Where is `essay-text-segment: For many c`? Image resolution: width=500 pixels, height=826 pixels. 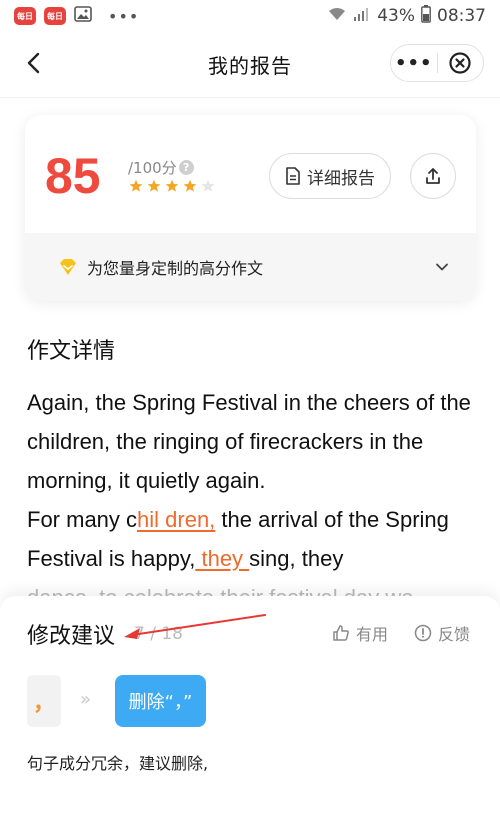
essay-text-segment: For many c is located at coordinates (82, 519).